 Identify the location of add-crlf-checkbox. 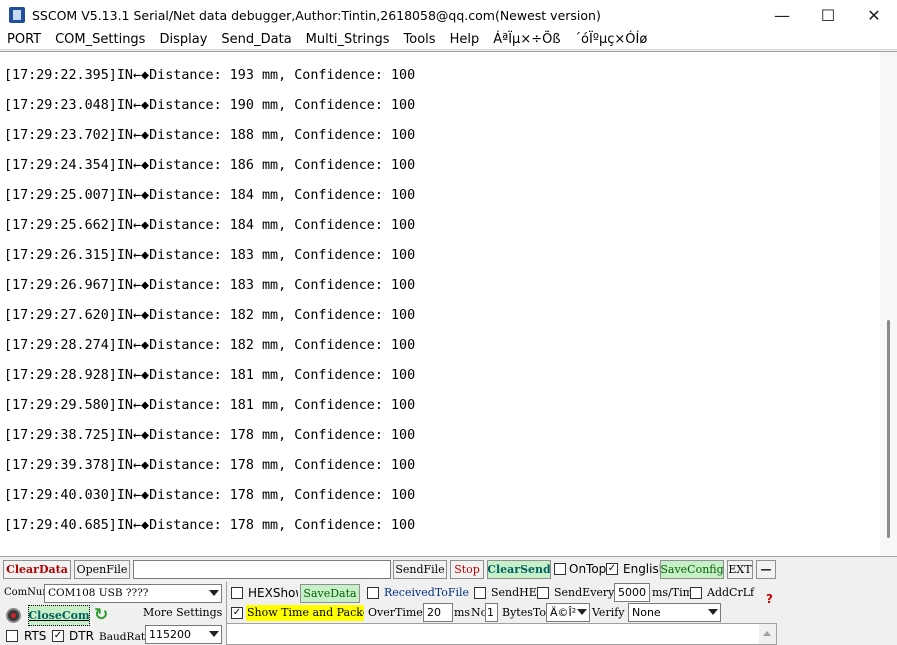
(696, 593).